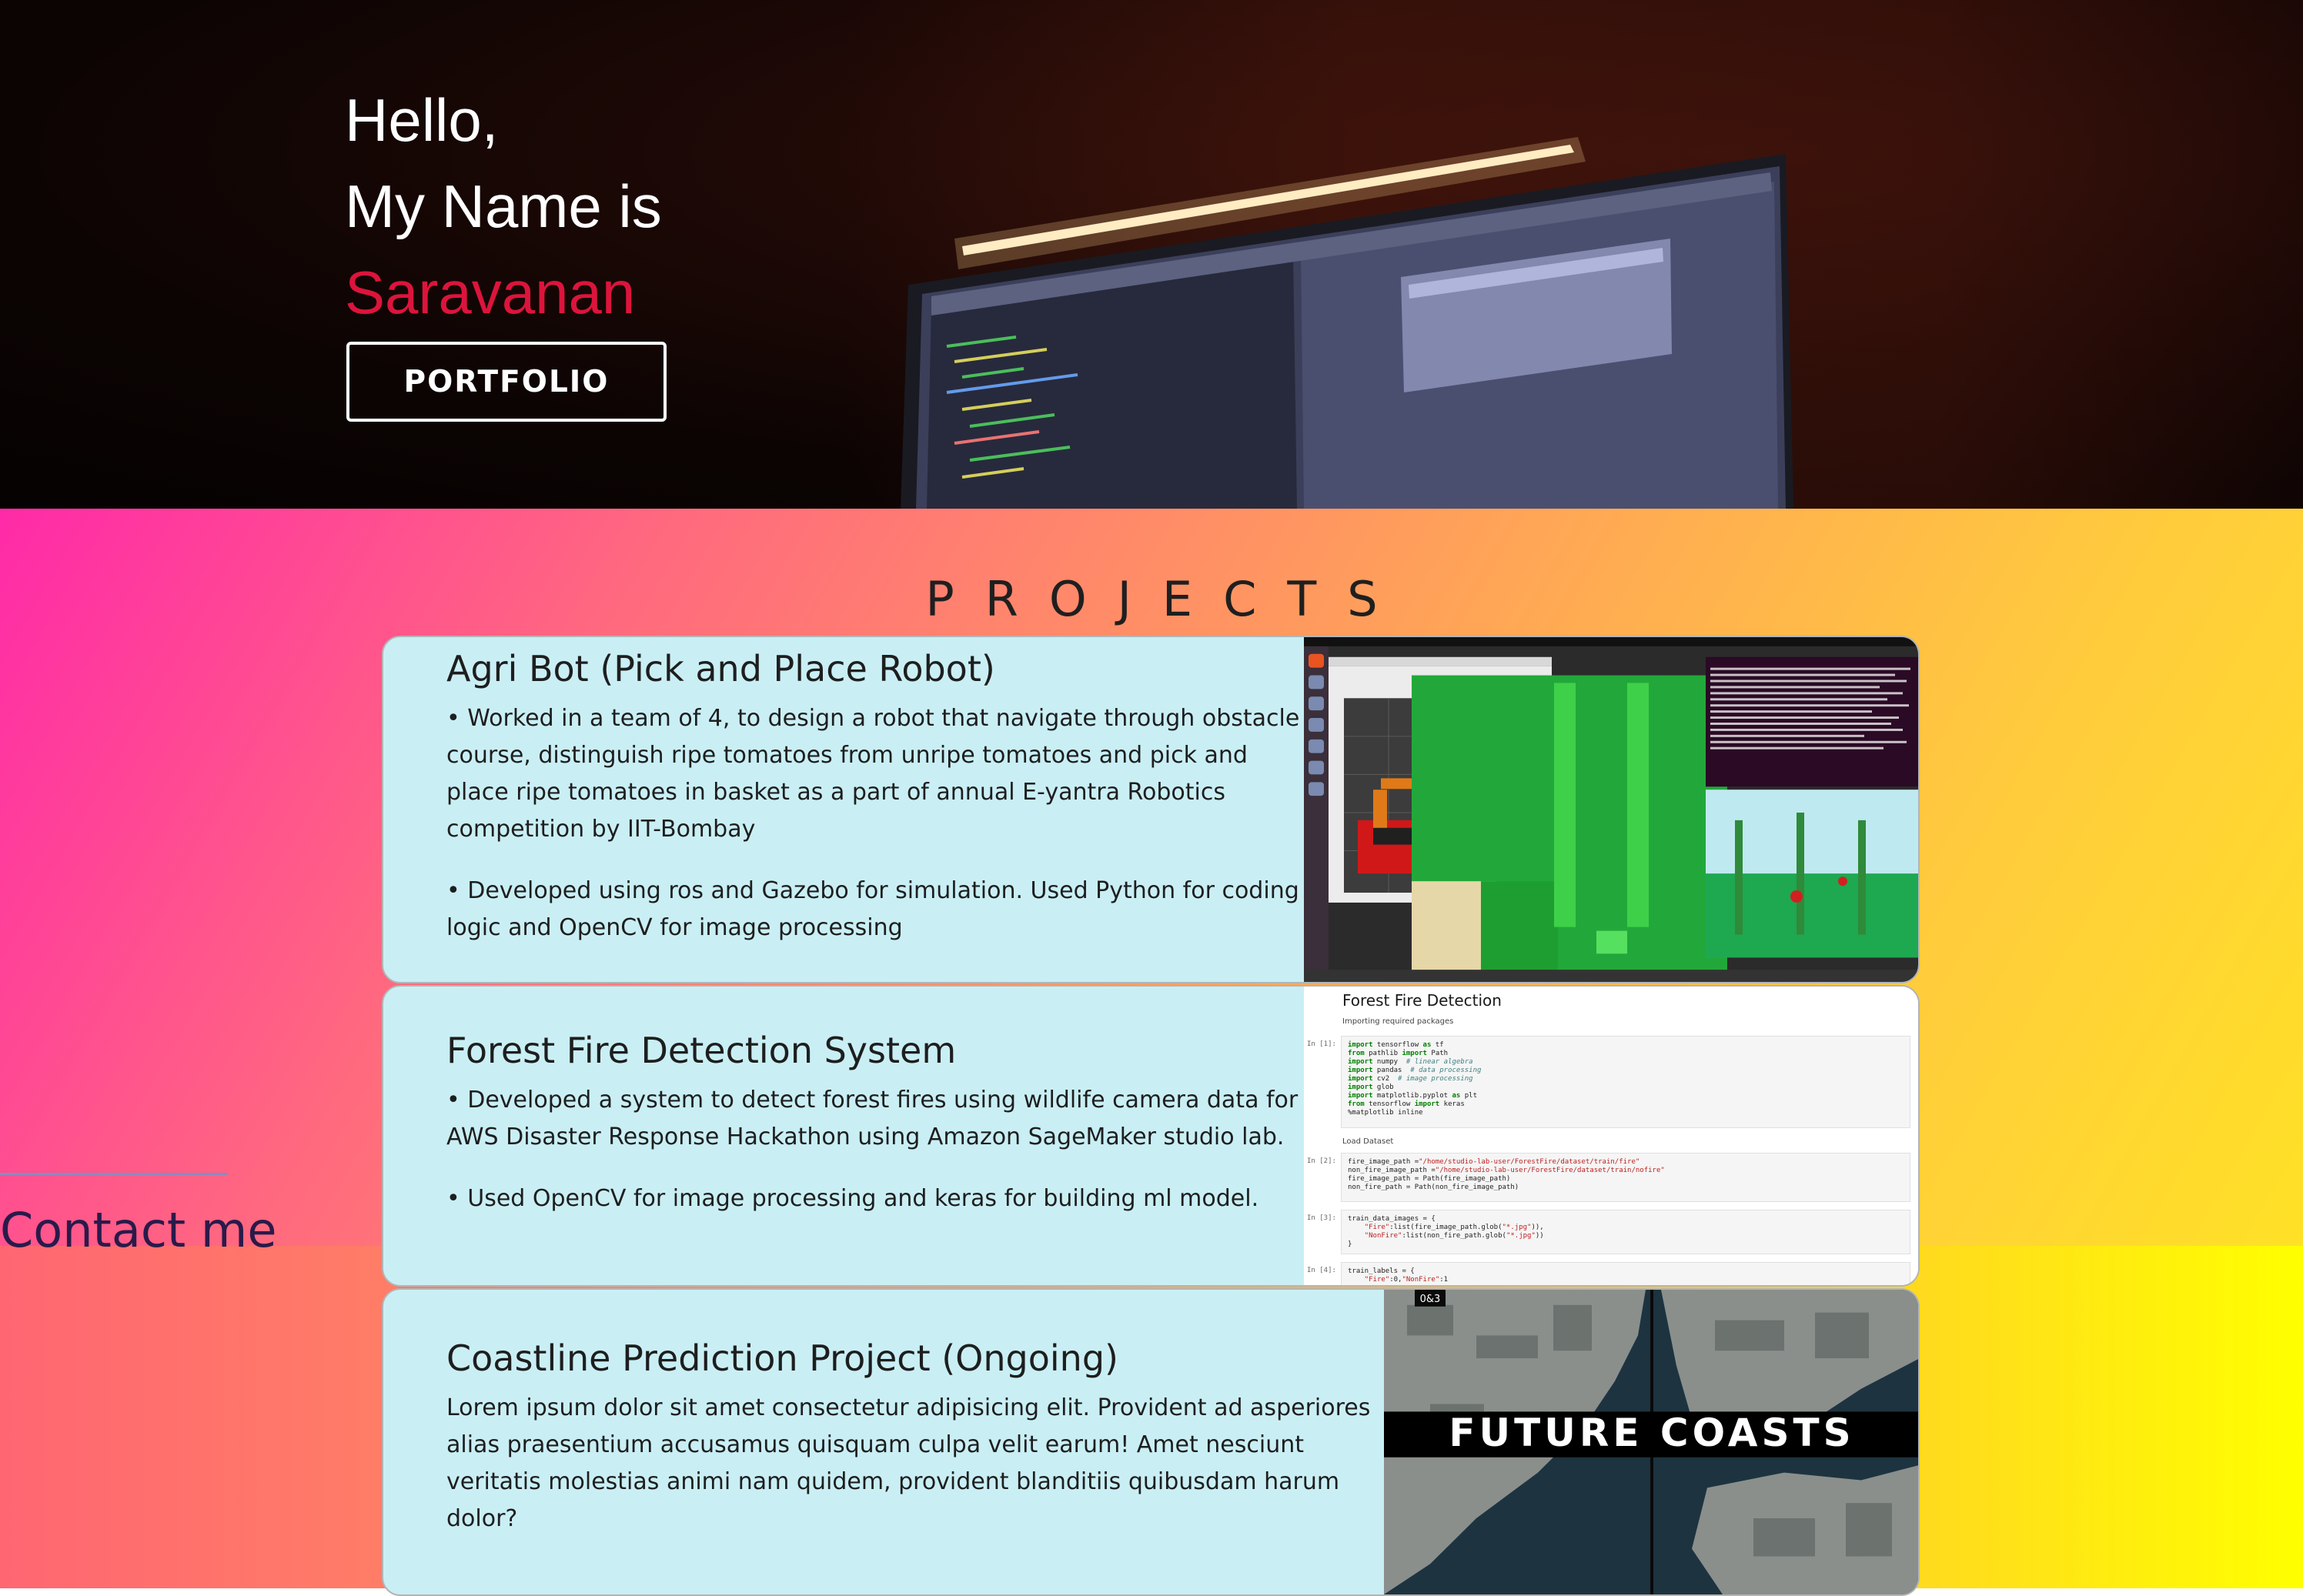 This screenshot has width=2303, height=1596. I want to click on project-title: Coastline Prediction Project (Ongoing), so click(782, 1358).